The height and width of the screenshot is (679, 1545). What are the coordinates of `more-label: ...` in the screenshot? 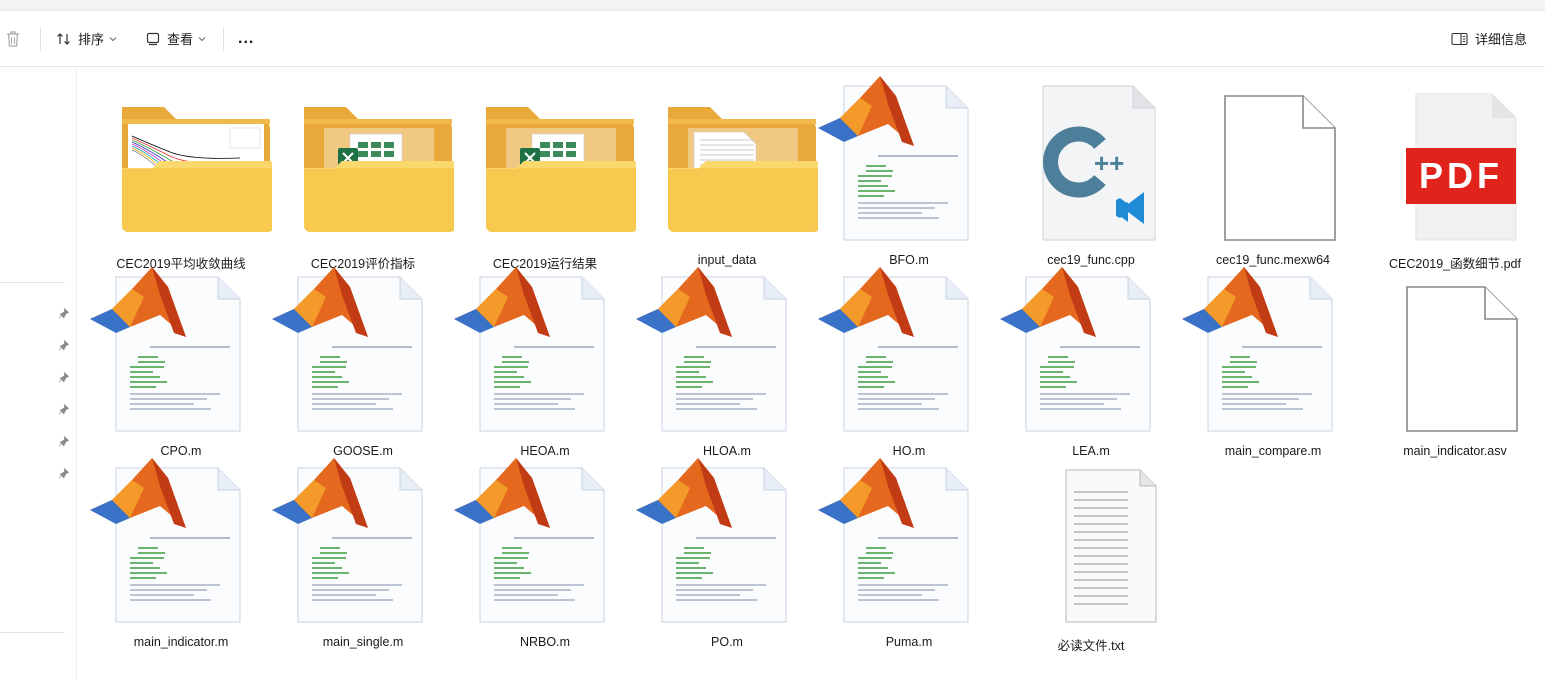 It's located at (246, 38).